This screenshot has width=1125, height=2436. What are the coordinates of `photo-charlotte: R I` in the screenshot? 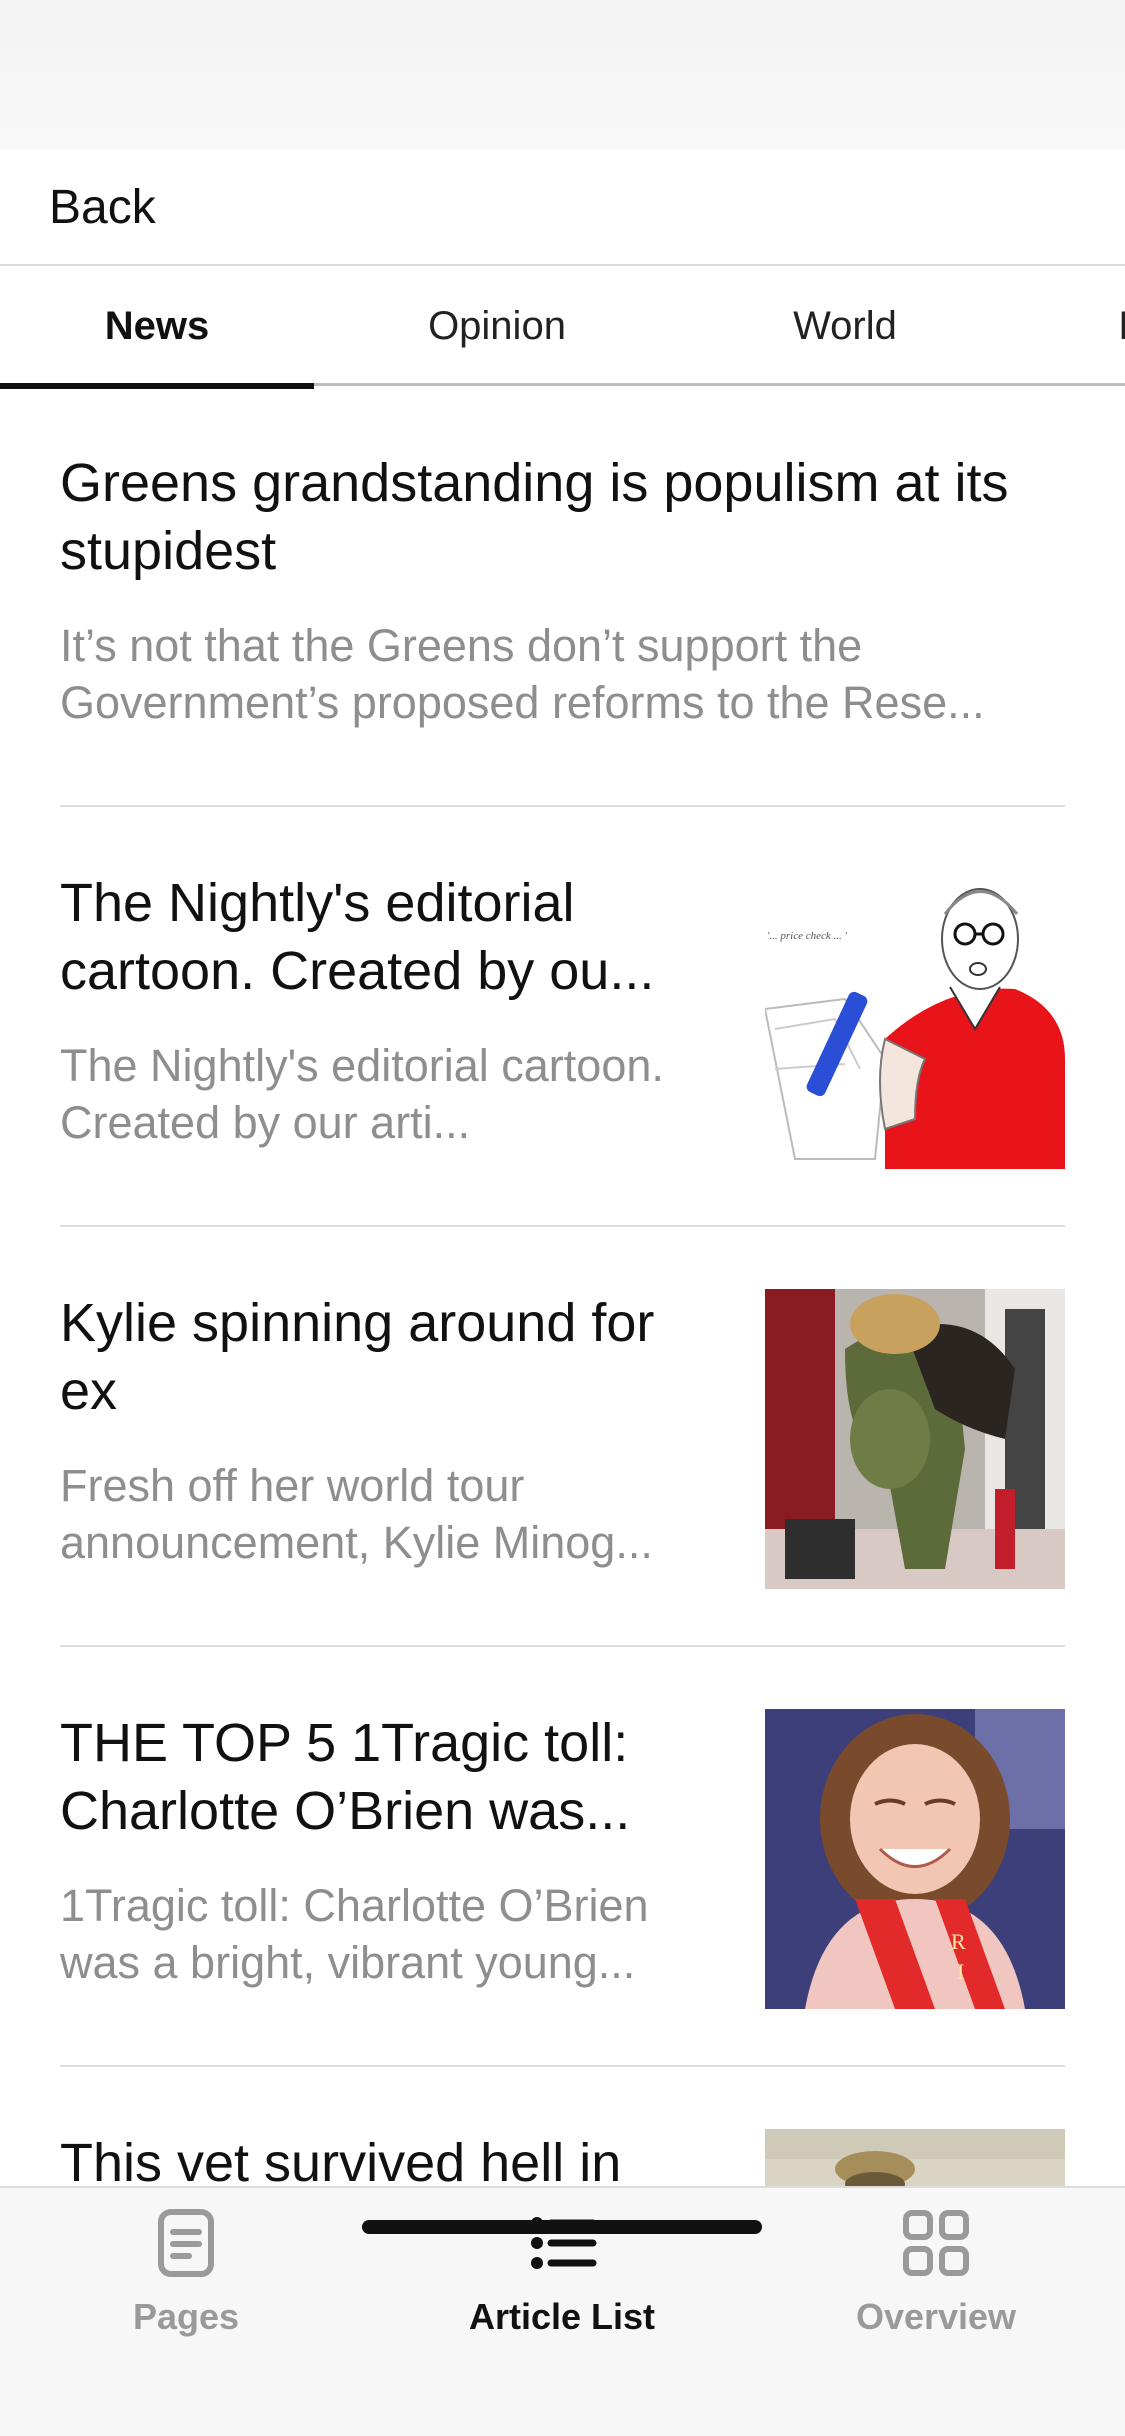 It's located at (915, 1859).